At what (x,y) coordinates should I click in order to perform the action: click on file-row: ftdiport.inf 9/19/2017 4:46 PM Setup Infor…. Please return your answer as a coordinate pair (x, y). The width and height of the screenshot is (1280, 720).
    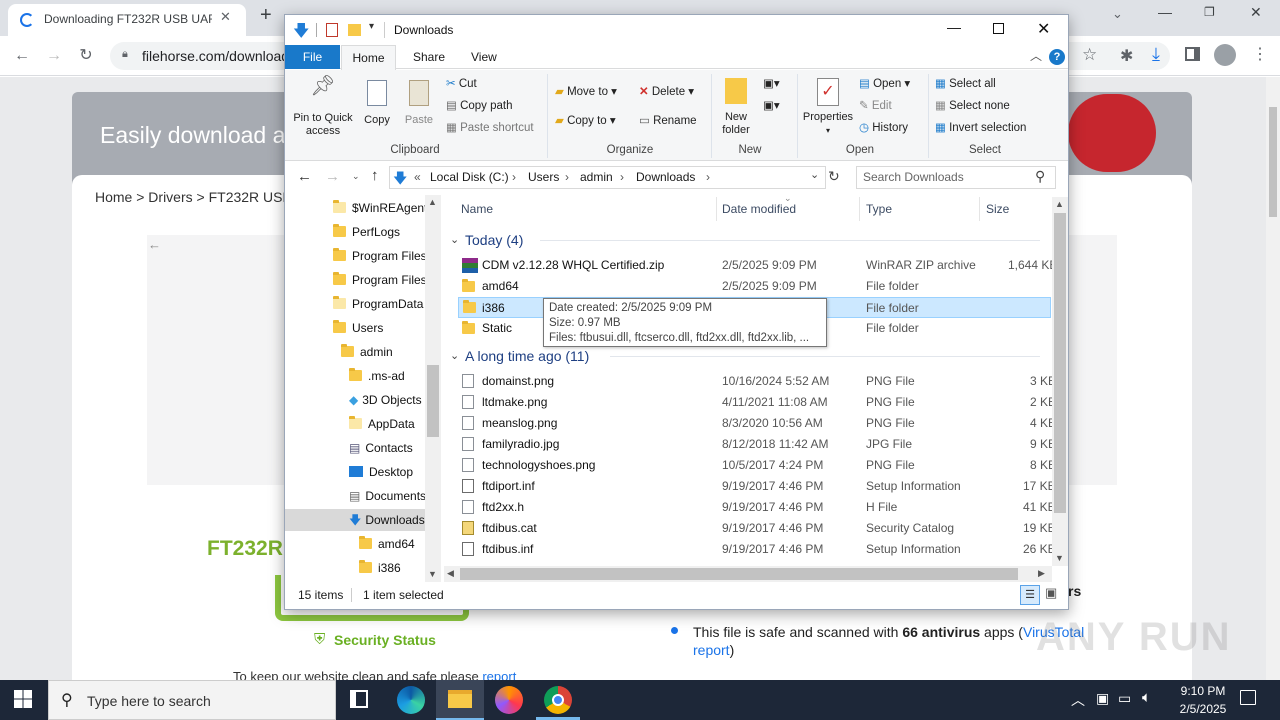
    Looking at the image, I should click on (759, 486).